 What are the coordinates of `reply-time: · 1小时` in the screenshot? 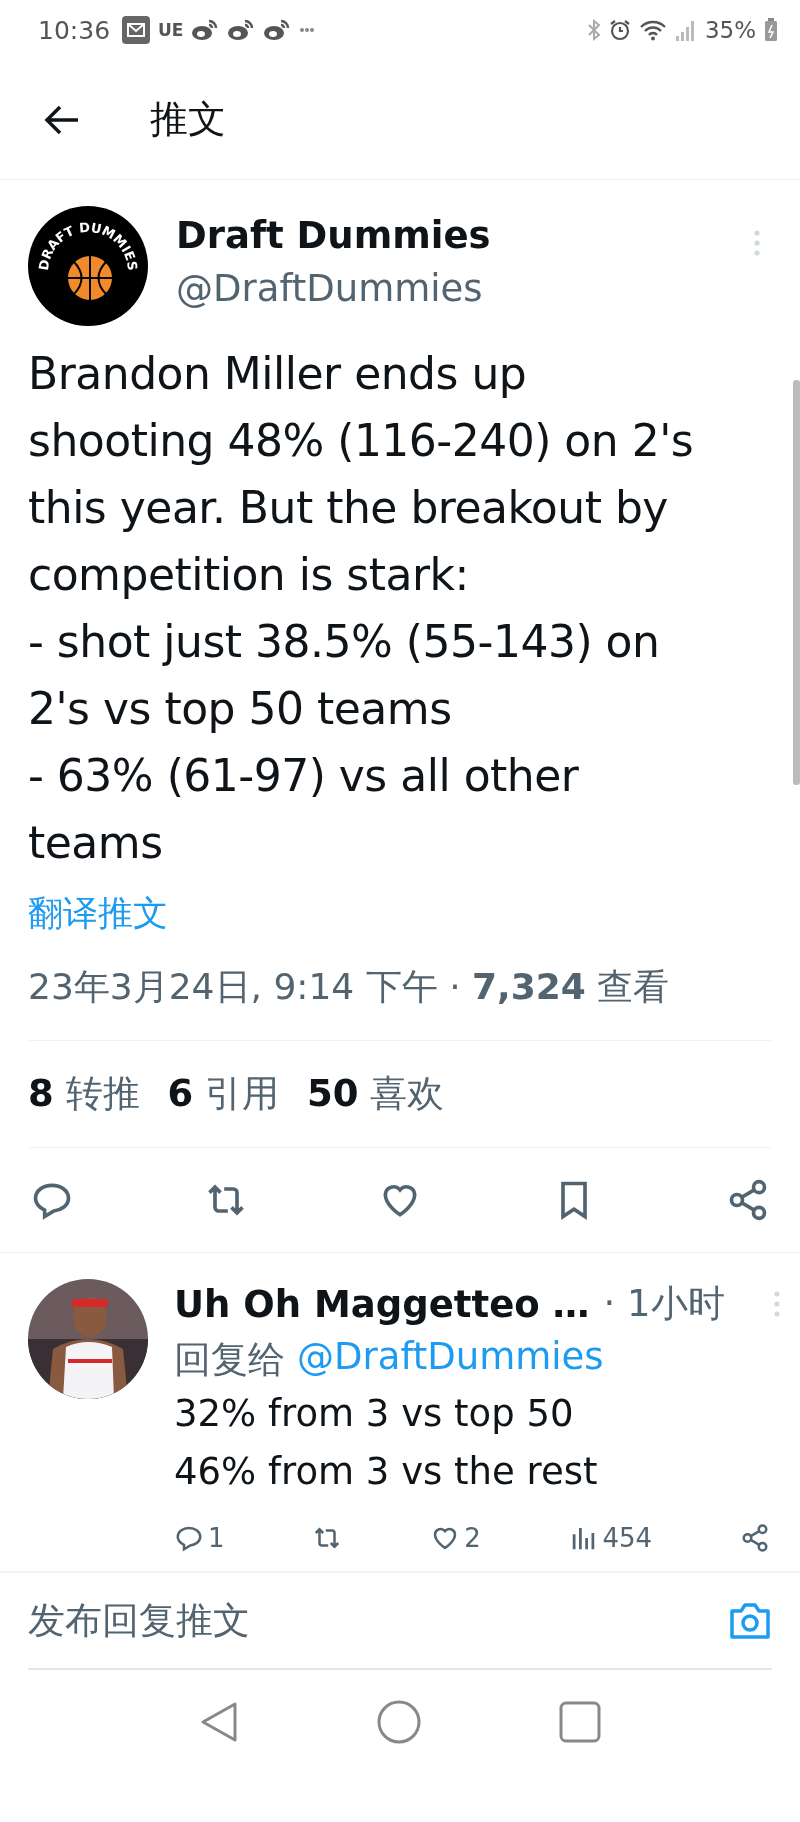 It's located at (664, 1304).